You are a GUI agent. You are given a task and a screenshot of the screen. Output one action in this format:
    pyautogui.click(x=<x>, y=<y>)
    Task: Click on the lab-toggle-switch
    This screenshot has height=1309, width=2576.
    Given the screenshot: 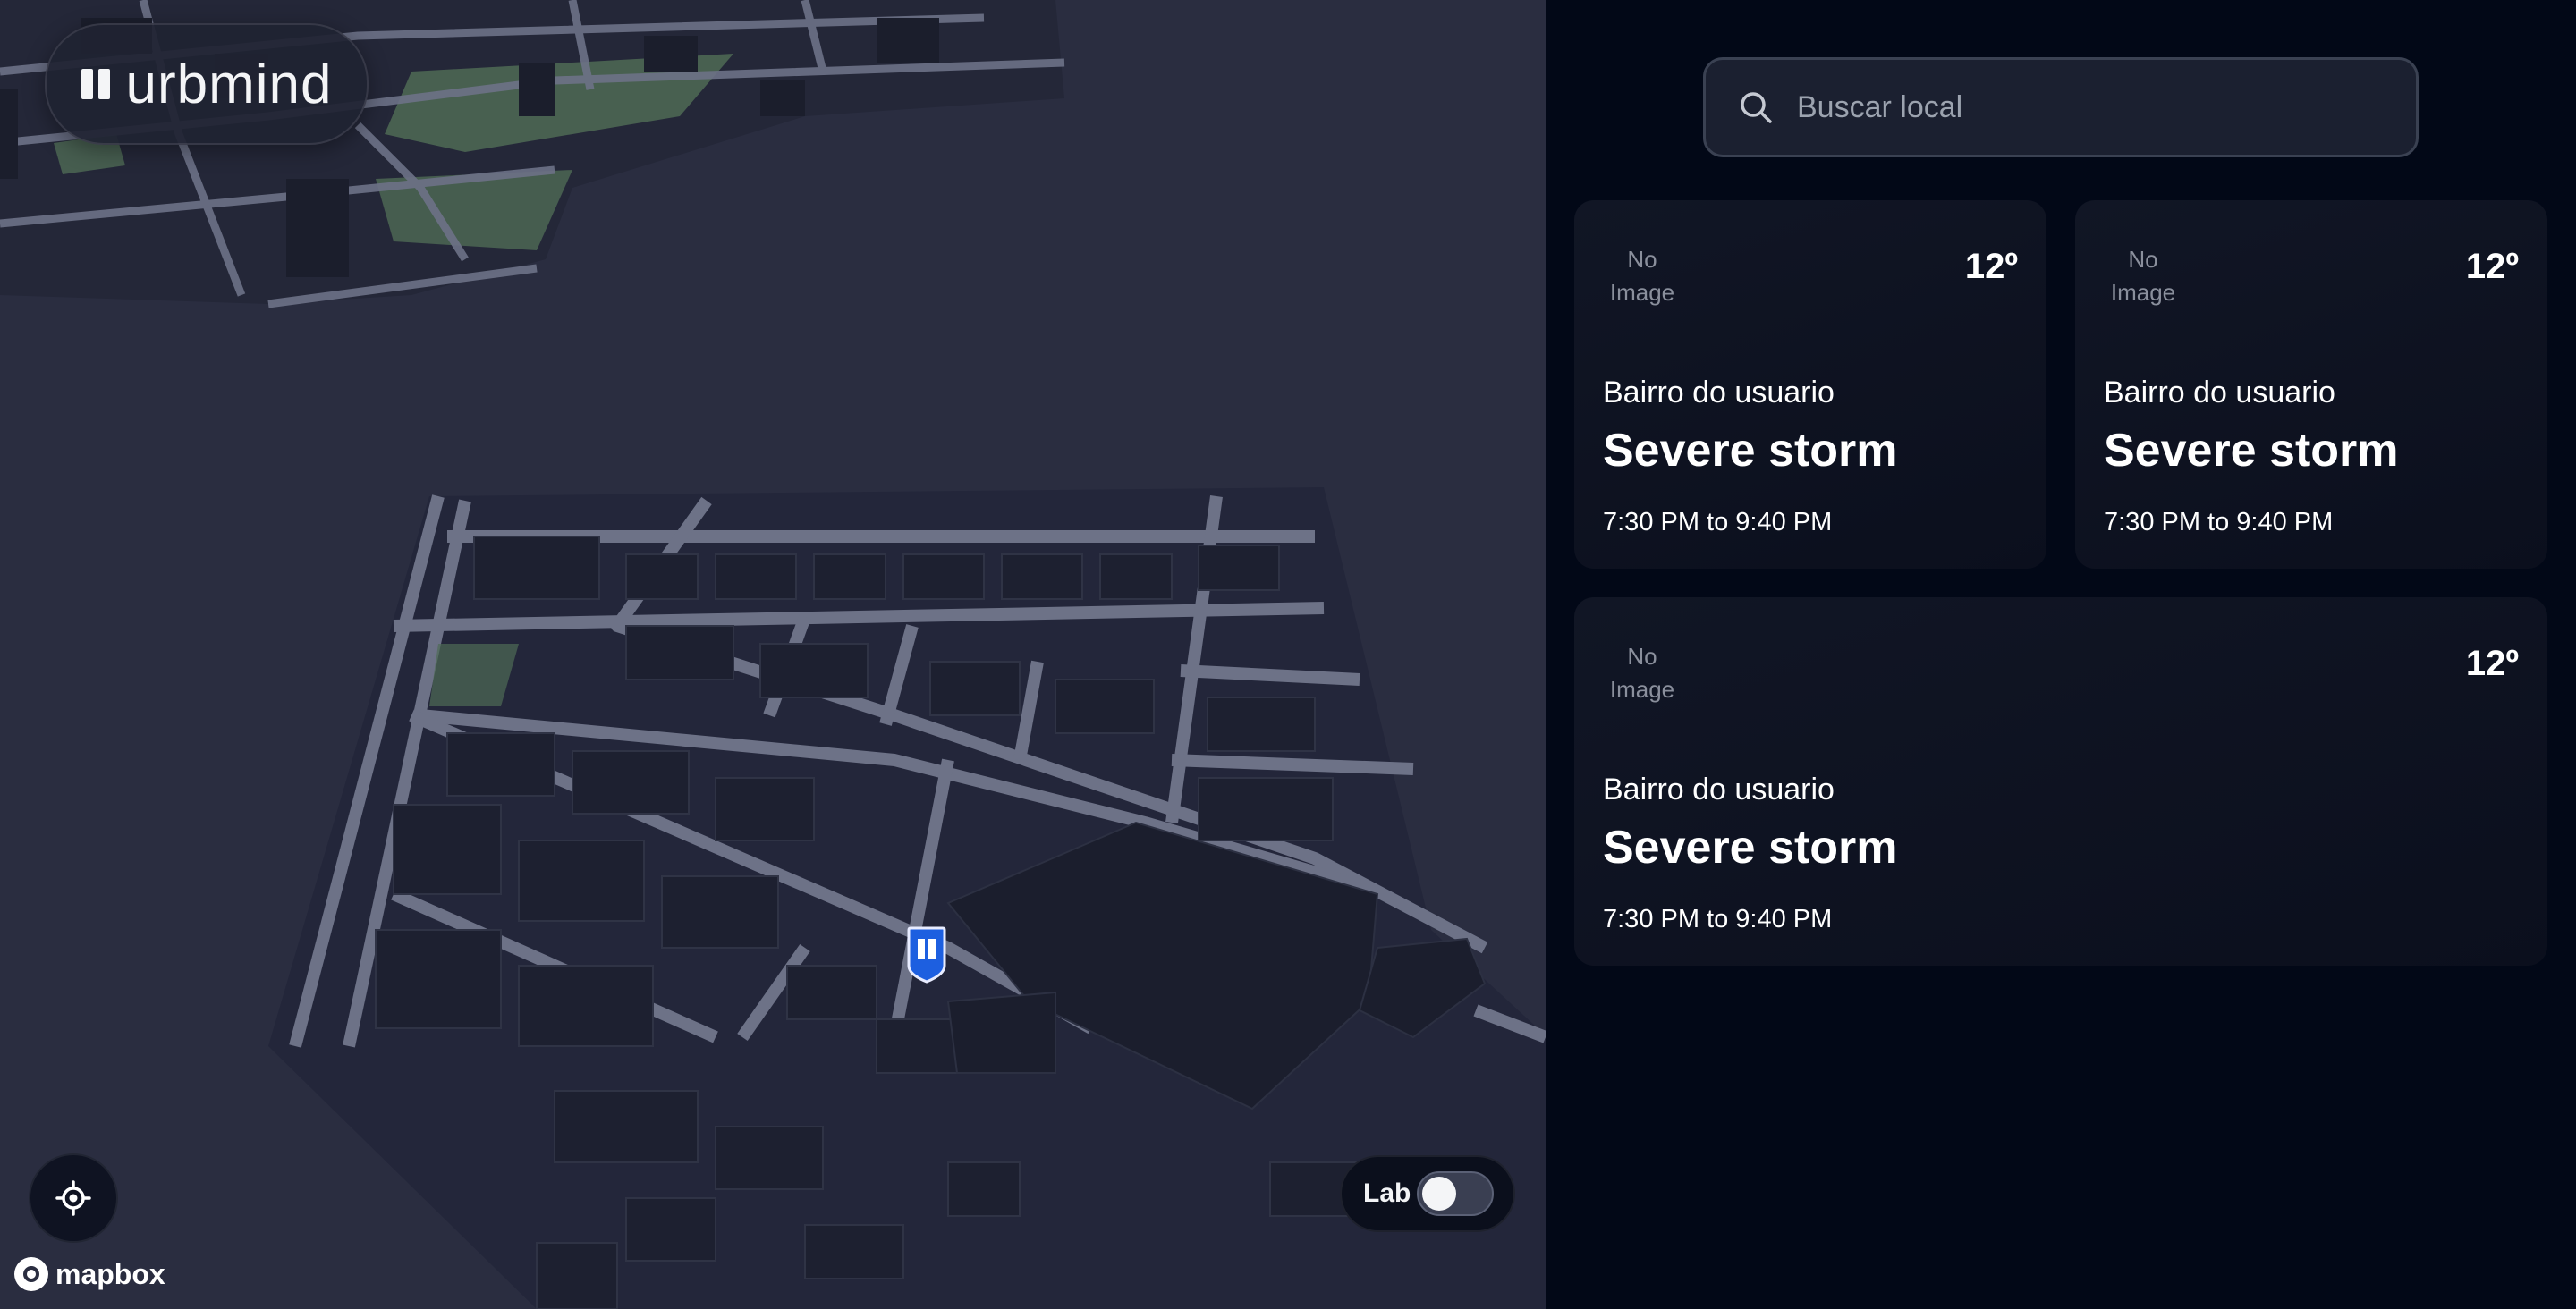 What is the action you would take?
    pyautogui.click(x=1455, y=1193)
    